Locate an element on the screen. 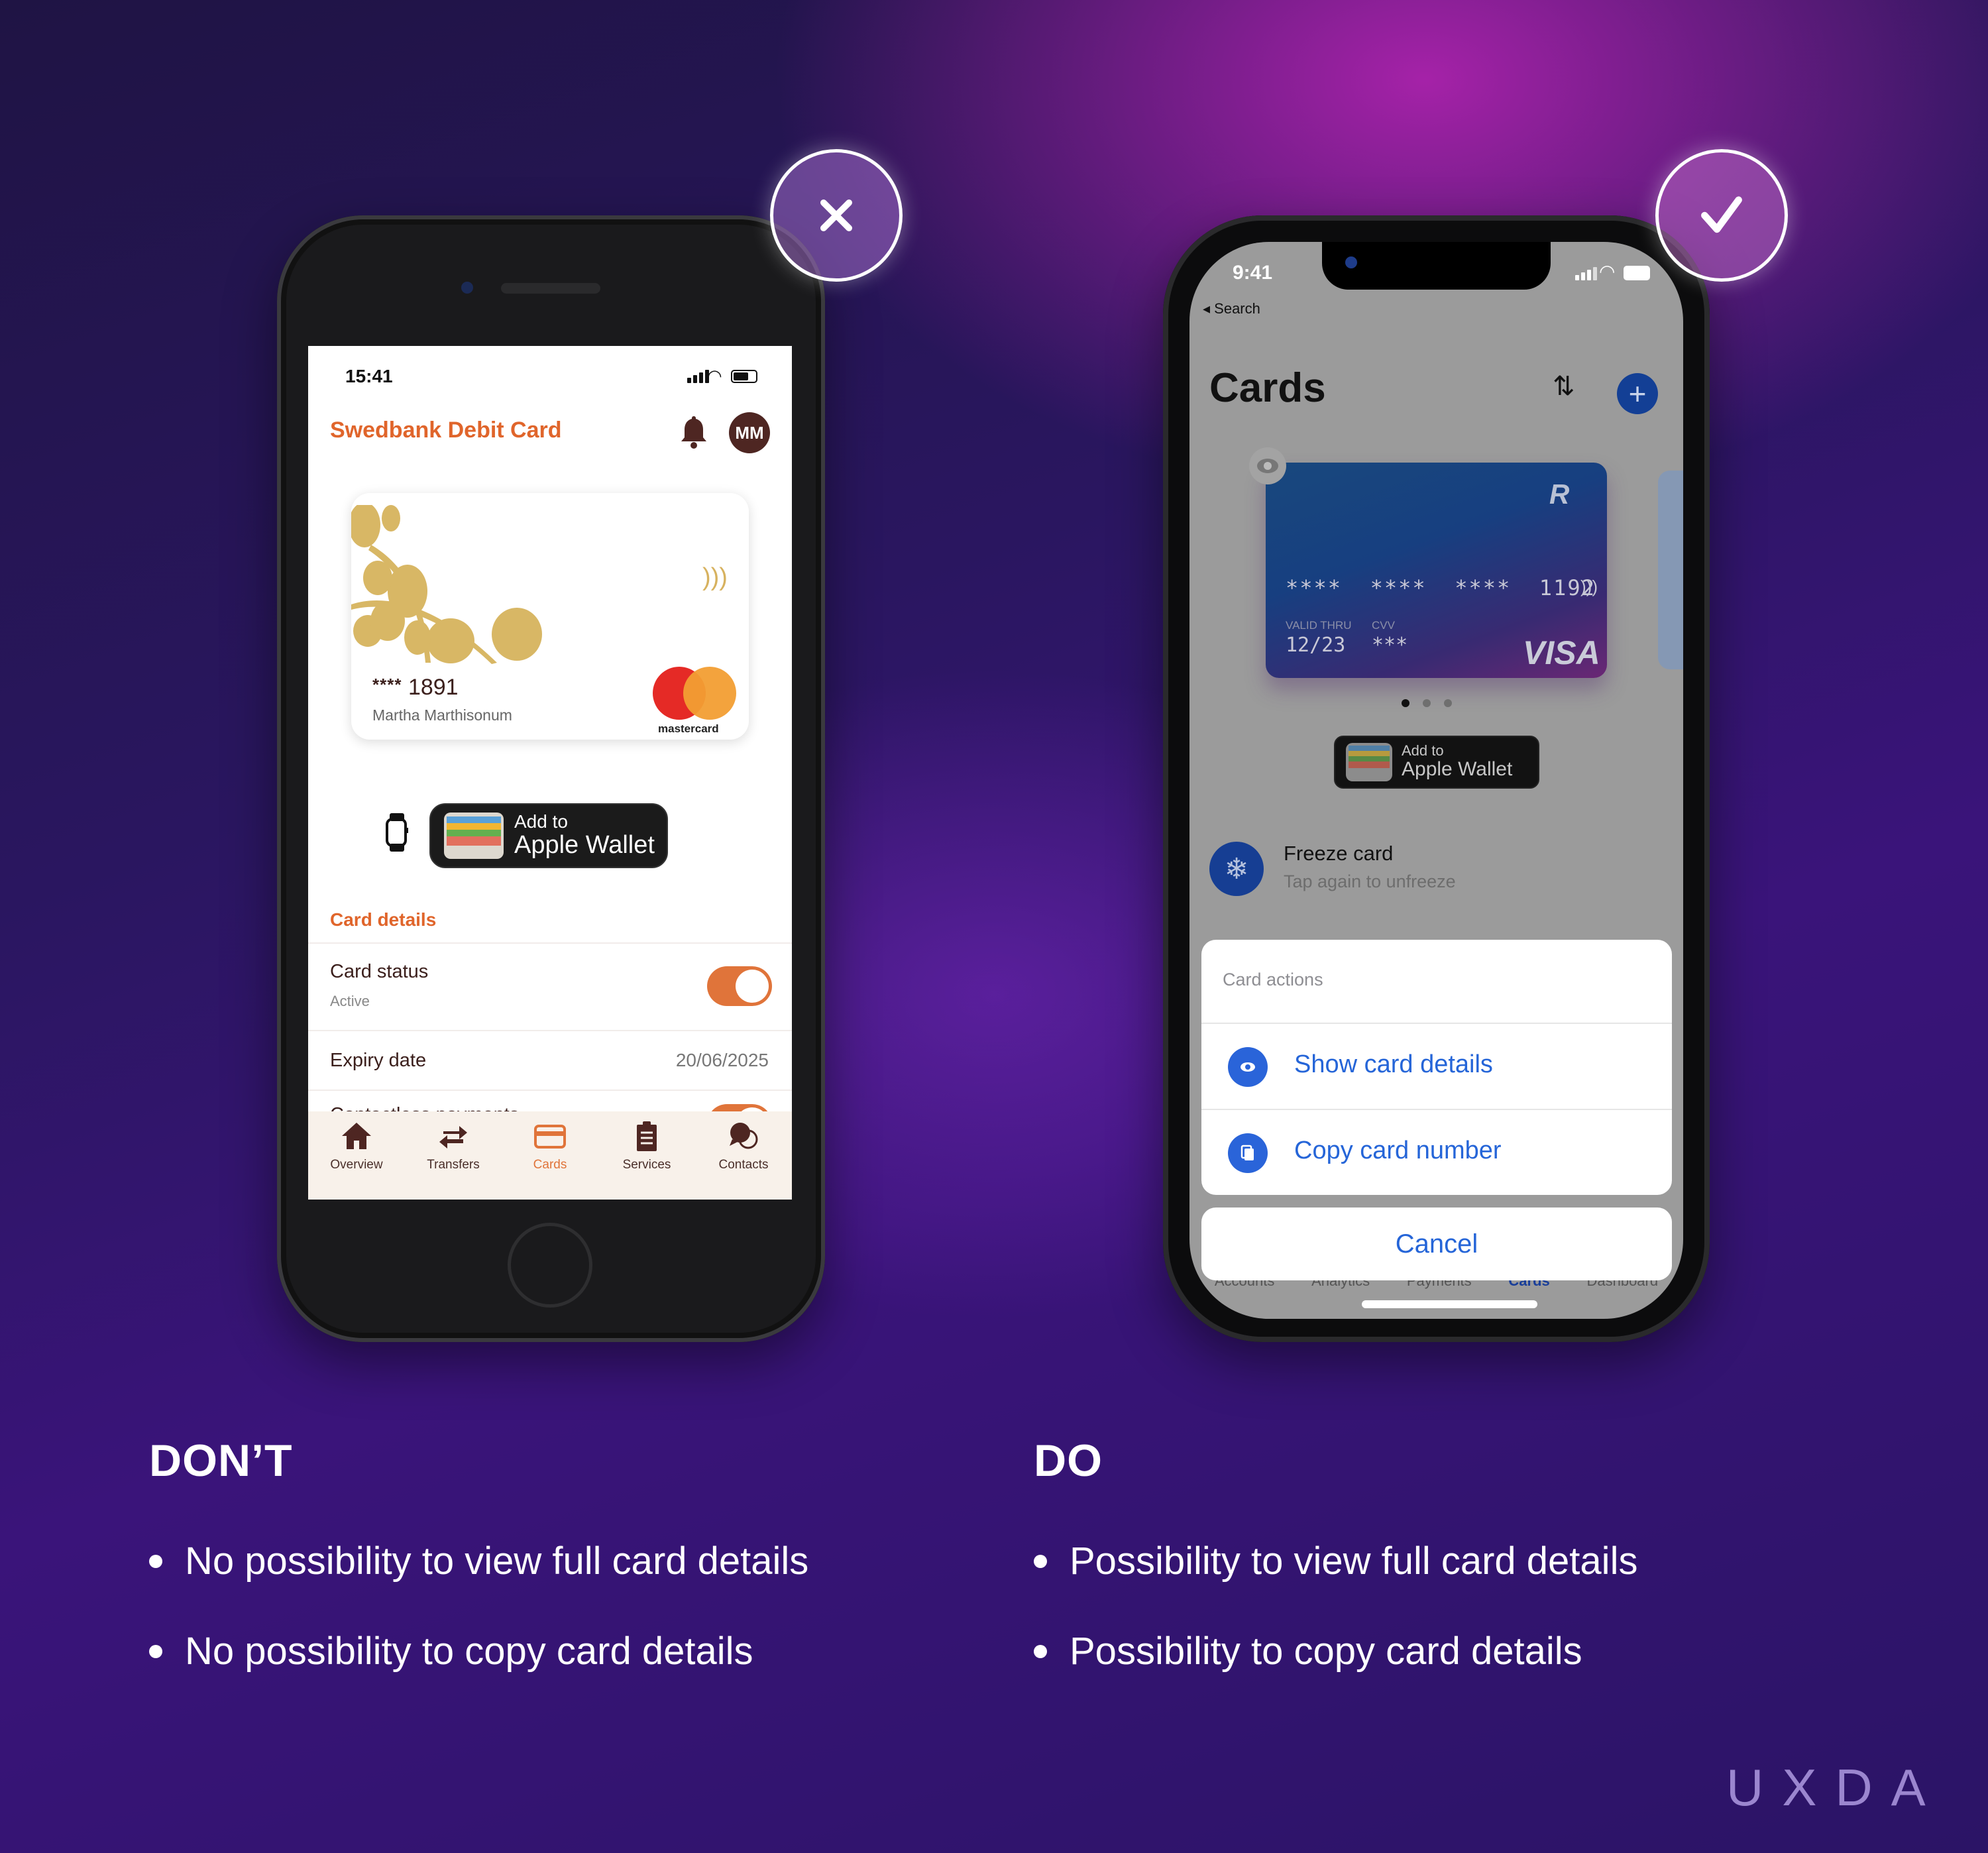  dont-bullet: No possibility to copy card details is located at coordinates (451, 1651).